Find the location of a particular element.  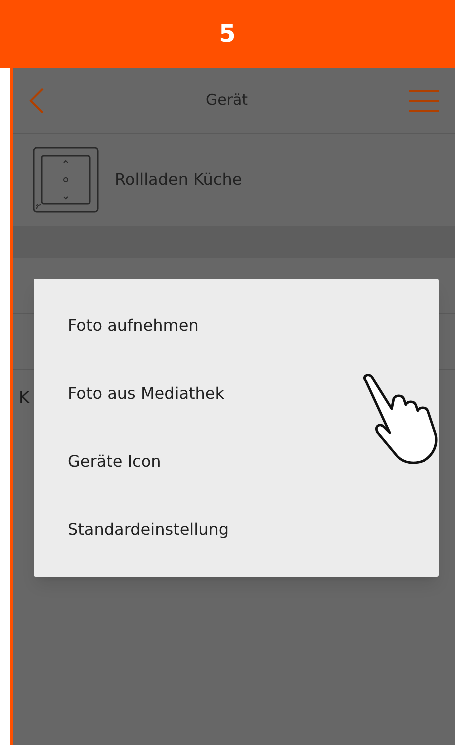

header-title: Gerät is located at coordinates (227, 101).